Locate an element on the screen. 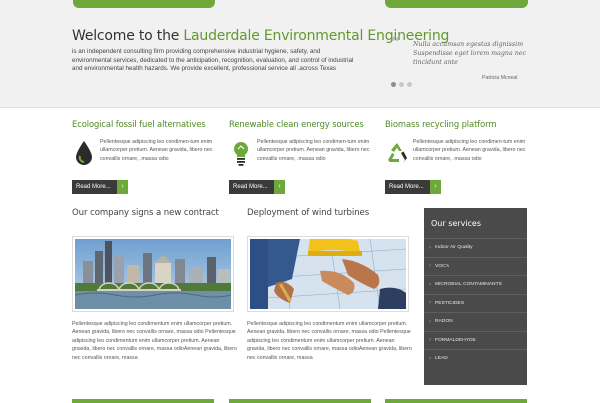 The width and height of the screenshot is (600, 403). news-title: Our company signs a new contract is located at coordinates (153, 213).